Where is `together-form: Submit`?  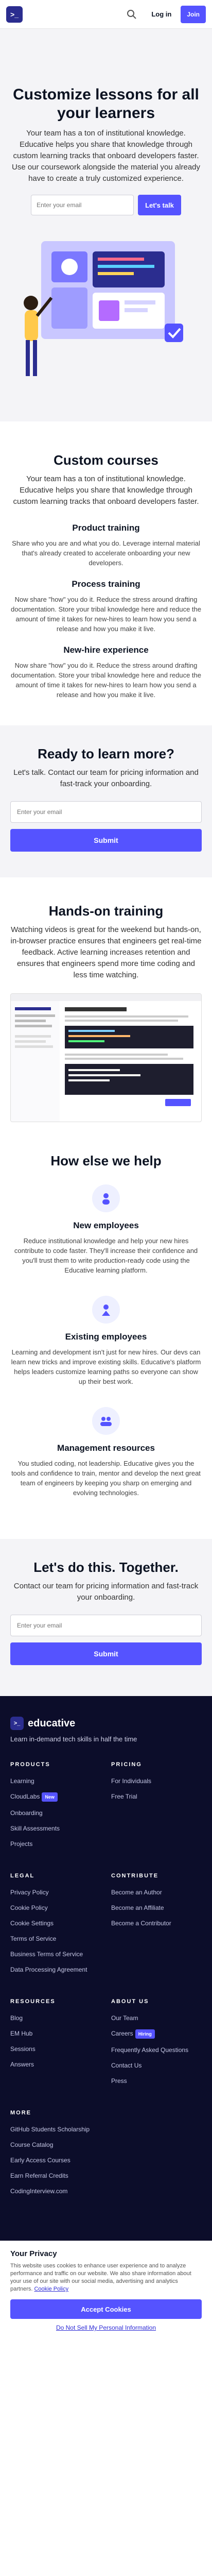
together-form: Submit is located at coordinates (106, 1640).